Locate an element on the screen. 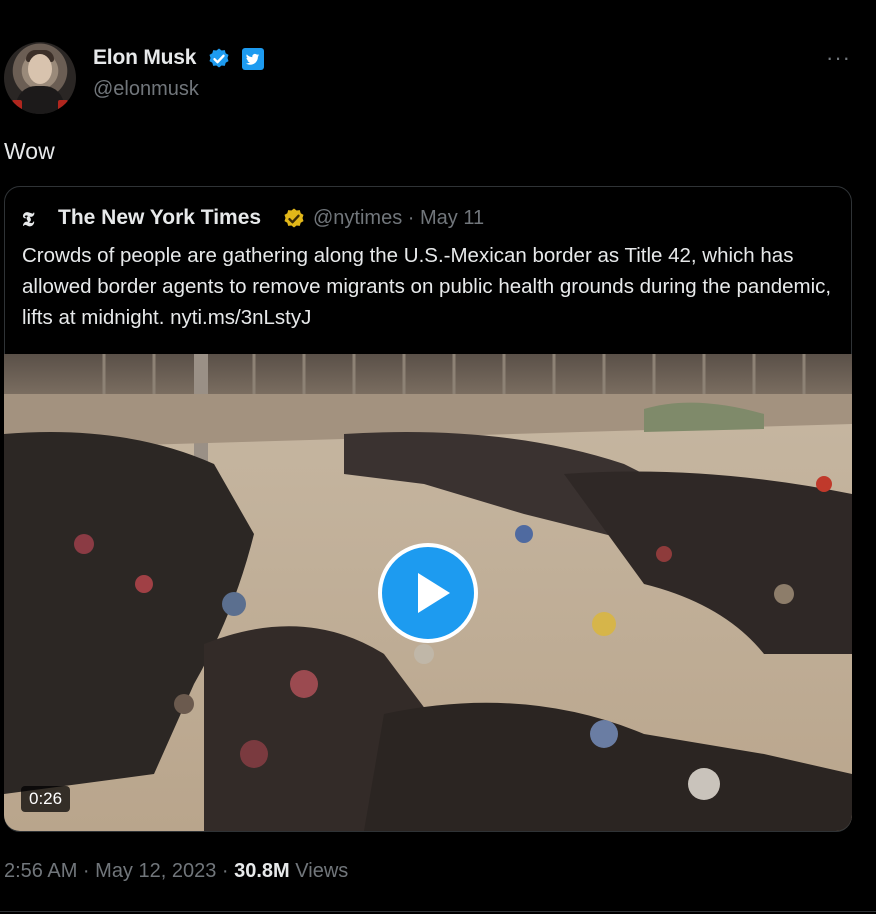  more-options-icon: ··· is located at coordinates (838, 58).